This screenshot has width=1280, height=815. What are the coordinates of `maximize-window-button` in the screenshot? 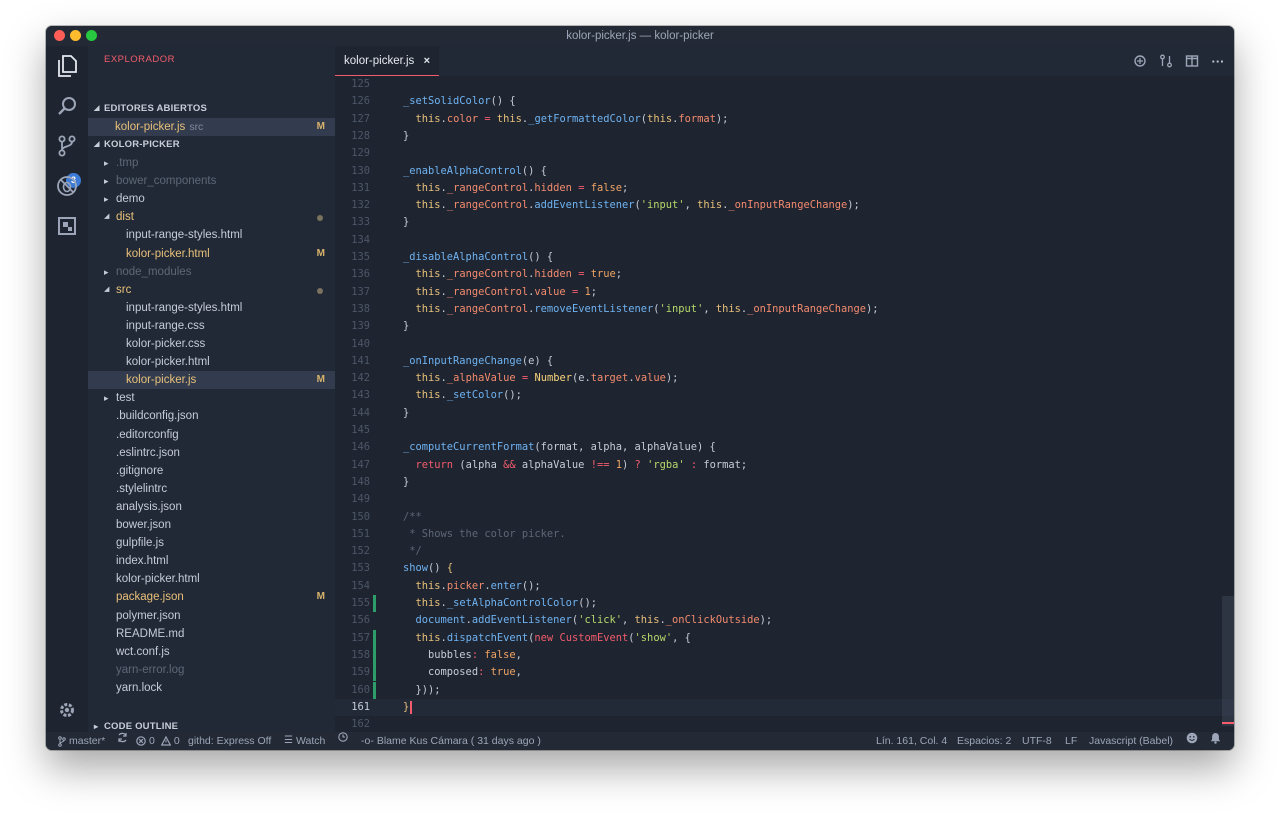 It's located at (91, 35).